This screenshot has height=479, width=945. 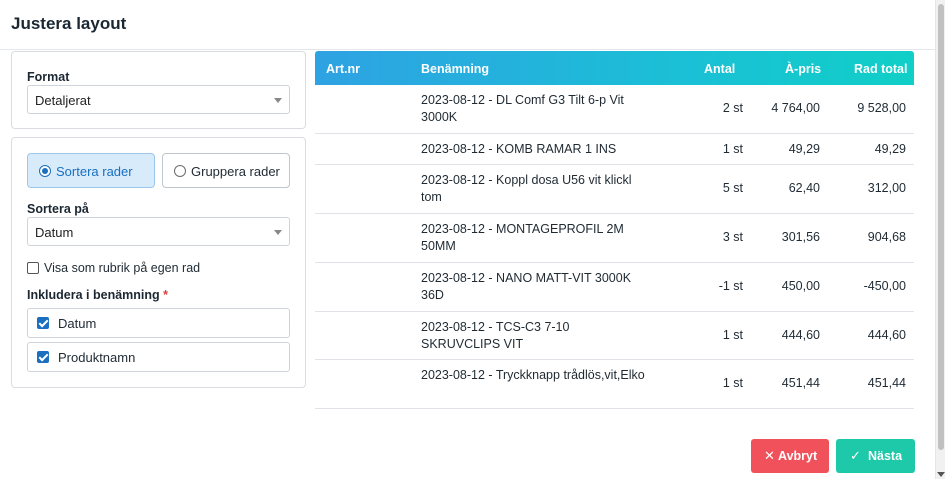 What do you see at coordinates (122, 268) in the screenshot?
I see `show-as-heading-label: Visa som rubrik på egen rad` at bounding box center [122, 268].